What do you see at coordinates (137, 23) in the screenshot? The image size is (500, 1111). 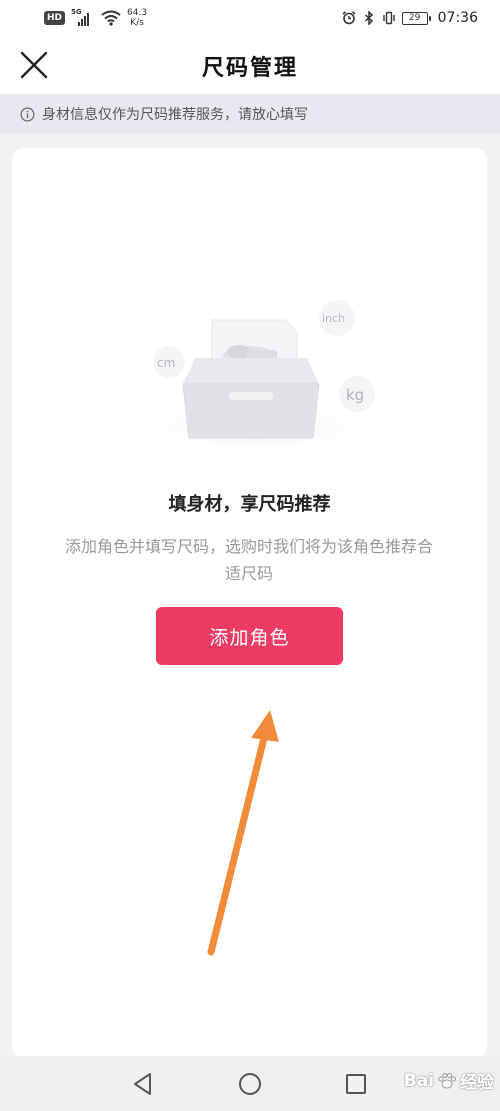 I see `speed-unit: K/s` at bounding box center [137, 23].